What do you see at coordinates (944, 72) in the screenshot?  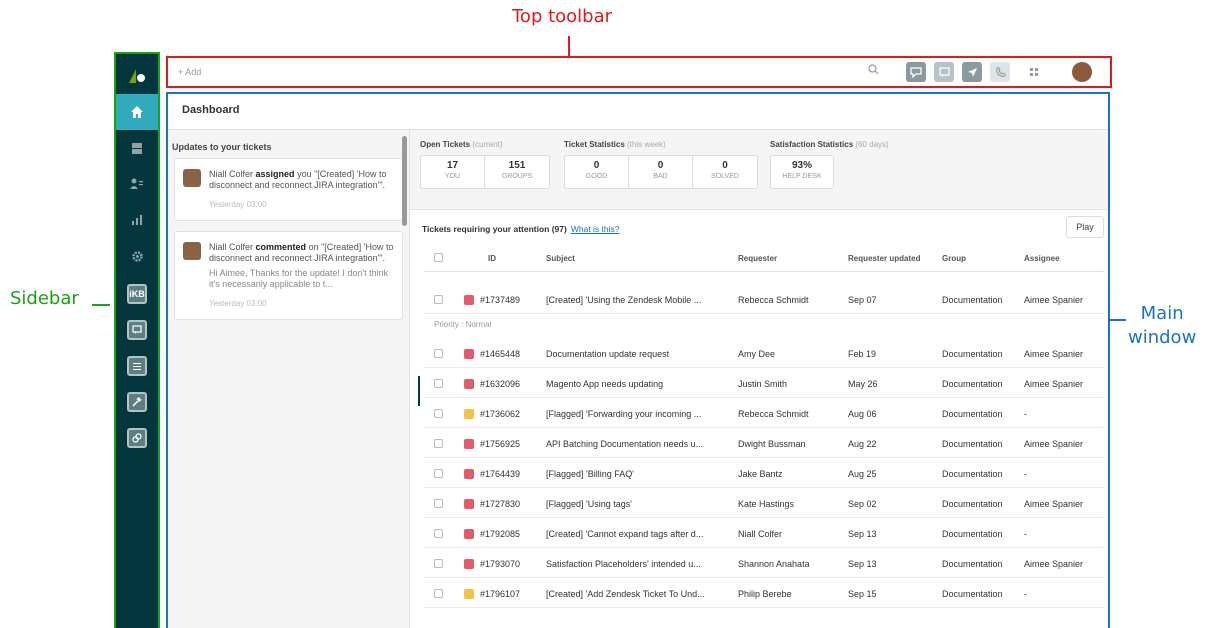 I see `chat-icon` at bounding box center [944, 72].